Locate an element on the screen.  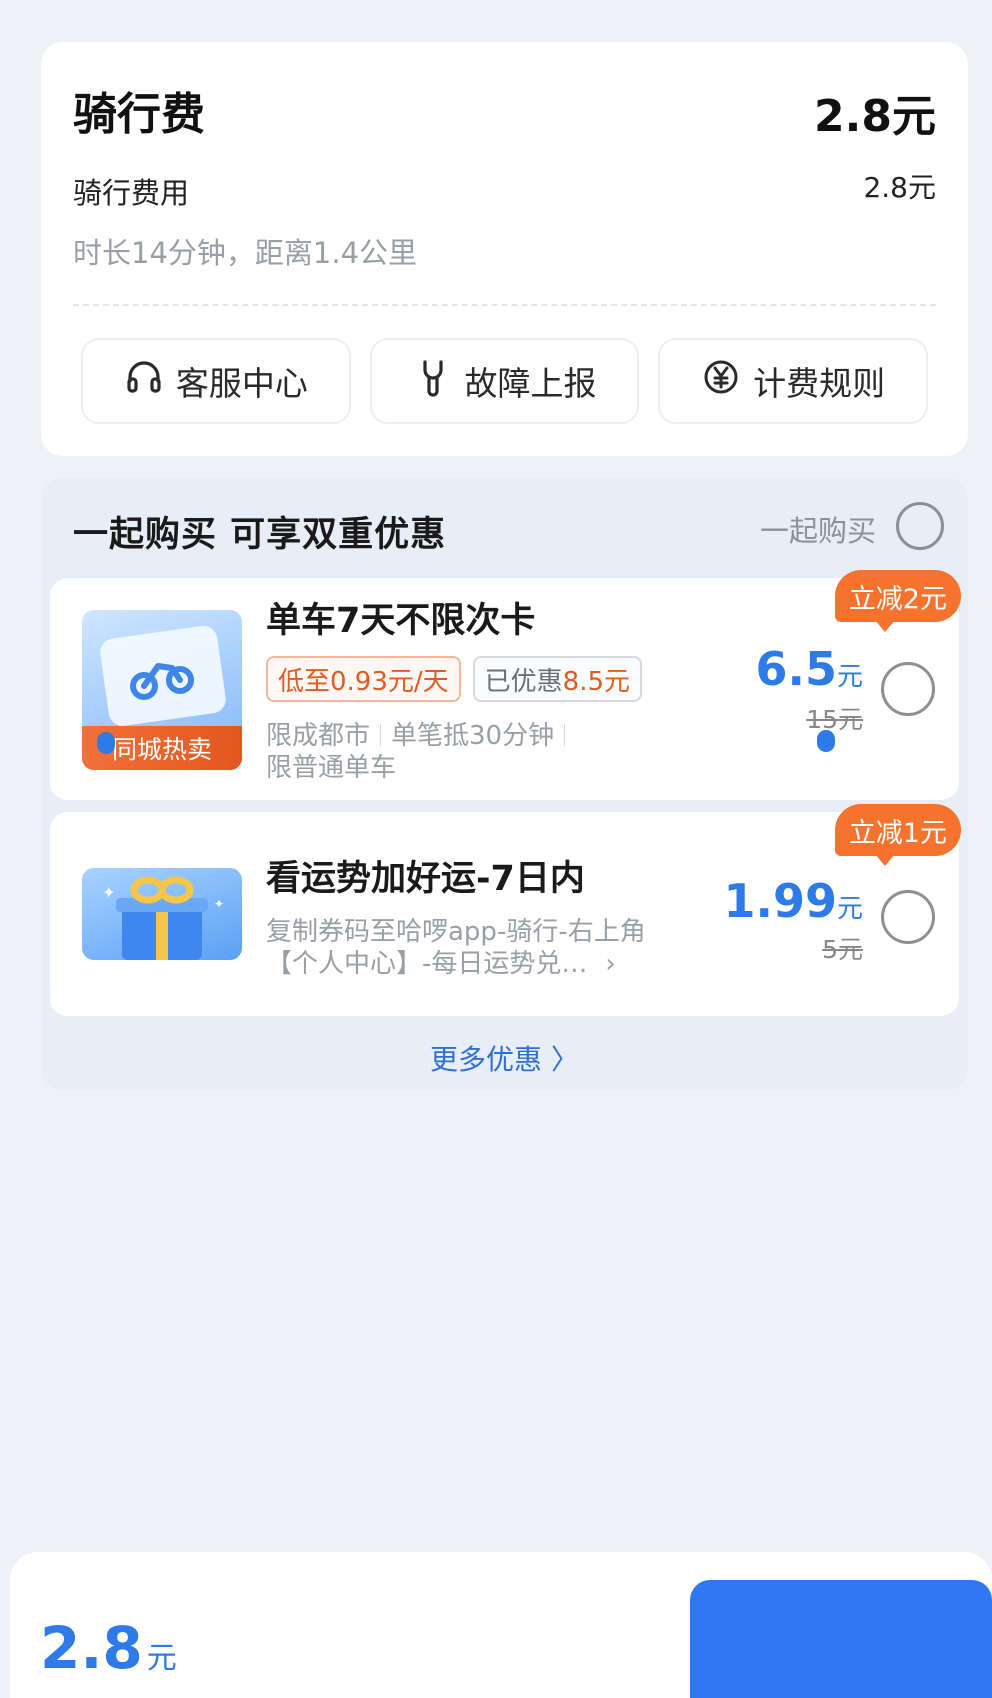
ride-fee-item-label: 骑行费用 is located at coordinates (131, 193).